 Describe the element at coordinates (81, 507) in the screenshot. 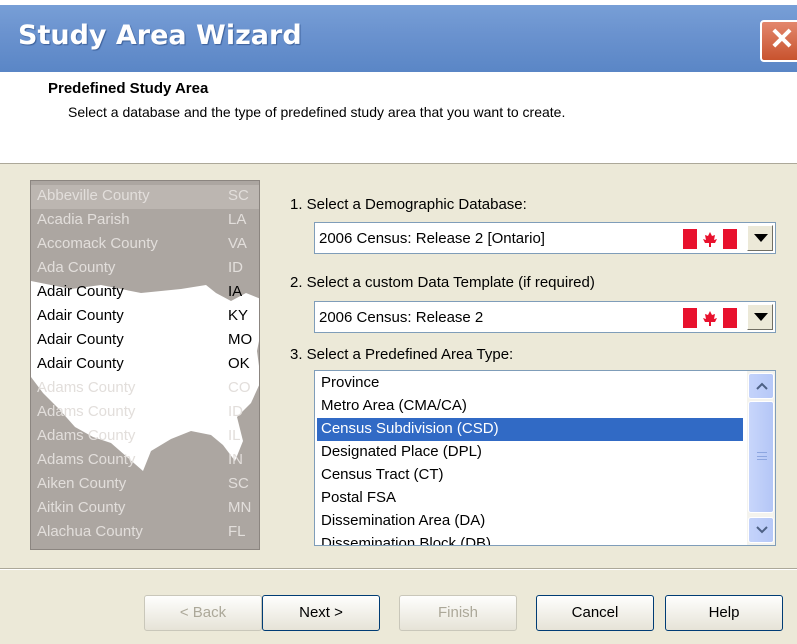

I see `county-name: Aitkin County` at that location.